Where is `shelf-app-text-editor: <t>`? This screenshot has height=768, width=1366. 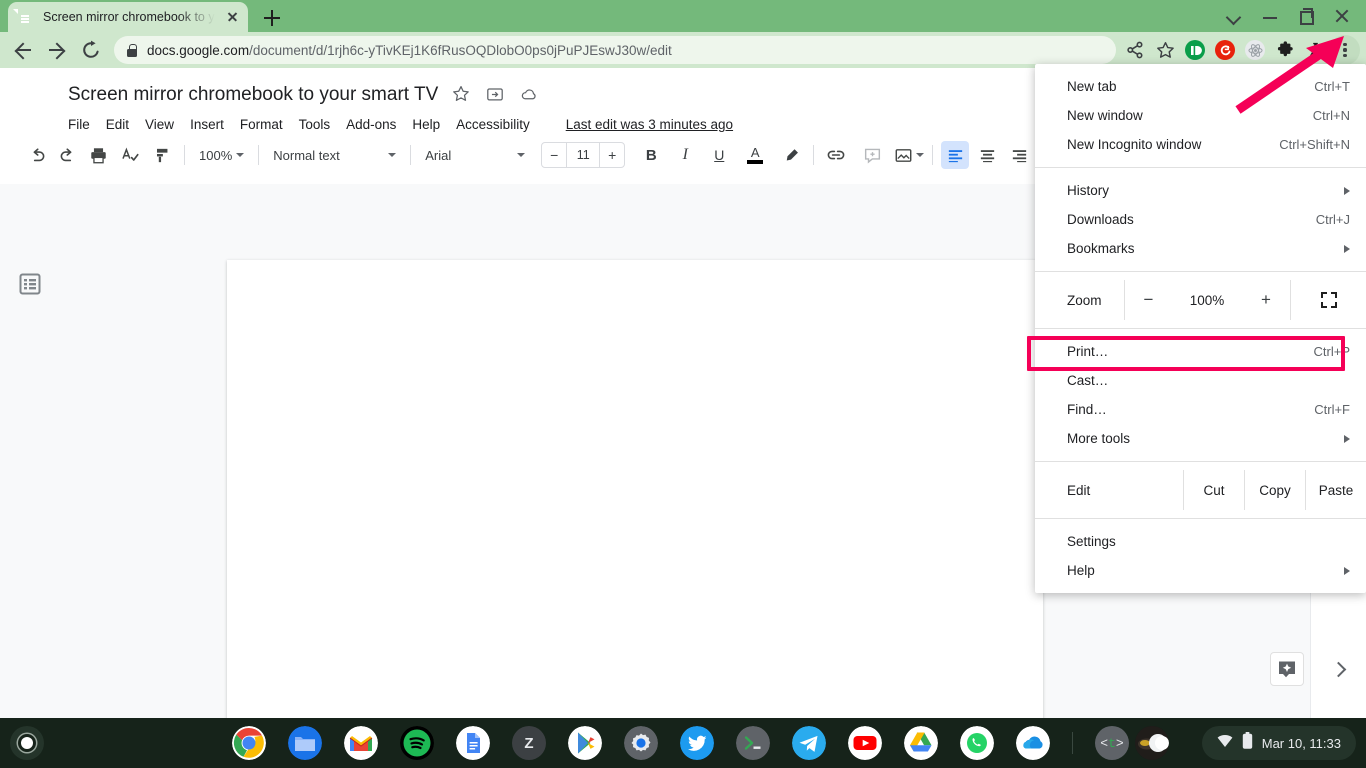 shelf-app-text-editor: <t> is located at coordinates (1112, 743).